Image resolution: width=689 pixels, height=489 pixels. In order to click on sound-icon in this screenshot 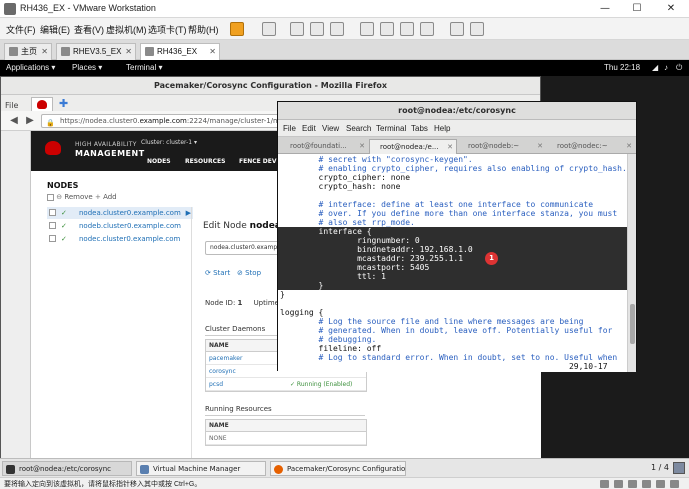, I will do `click(660, 484)`.